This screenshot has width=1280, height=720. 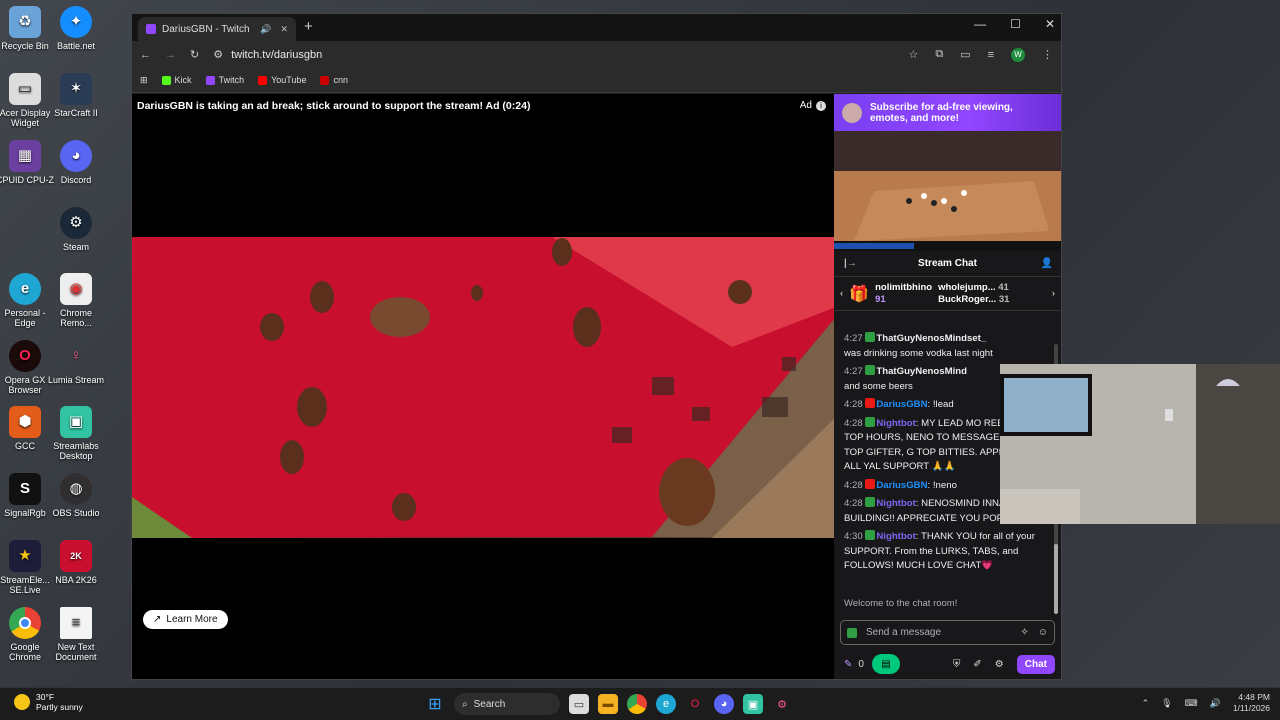 I want to click on desktop-icon-battlenet: ✦ Battle.net, so click(x=76, y=28).